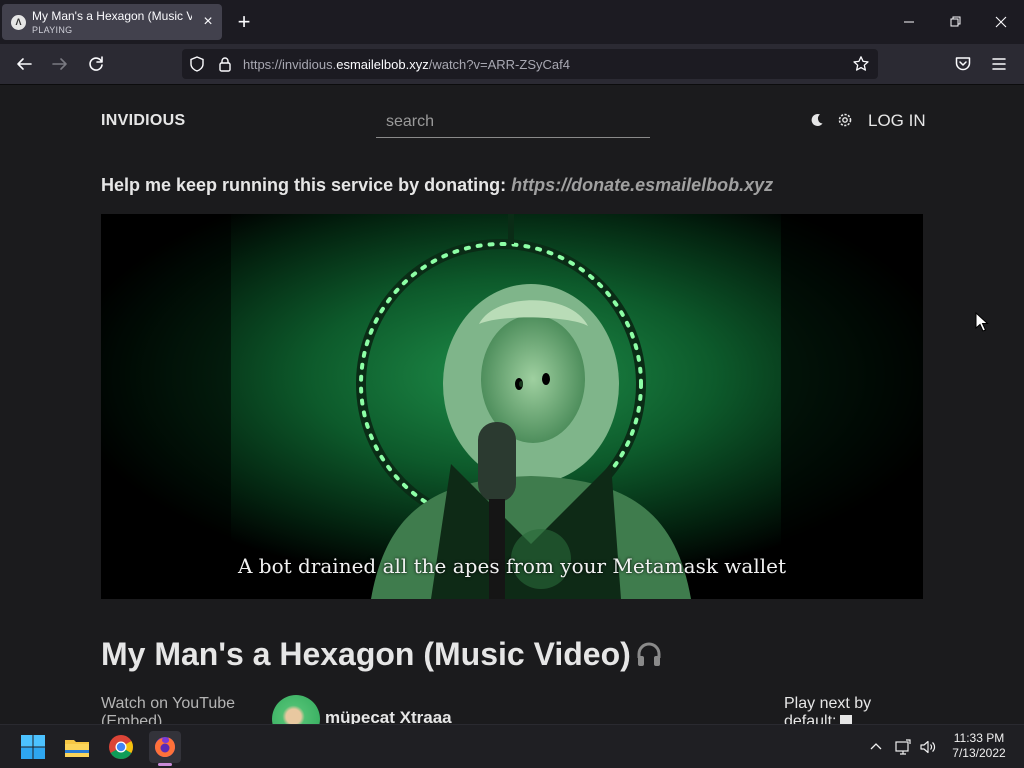 The width and height of the screenshot is (1024, 768). I want to click on firefox-taskbar-button, so click(165, 747).